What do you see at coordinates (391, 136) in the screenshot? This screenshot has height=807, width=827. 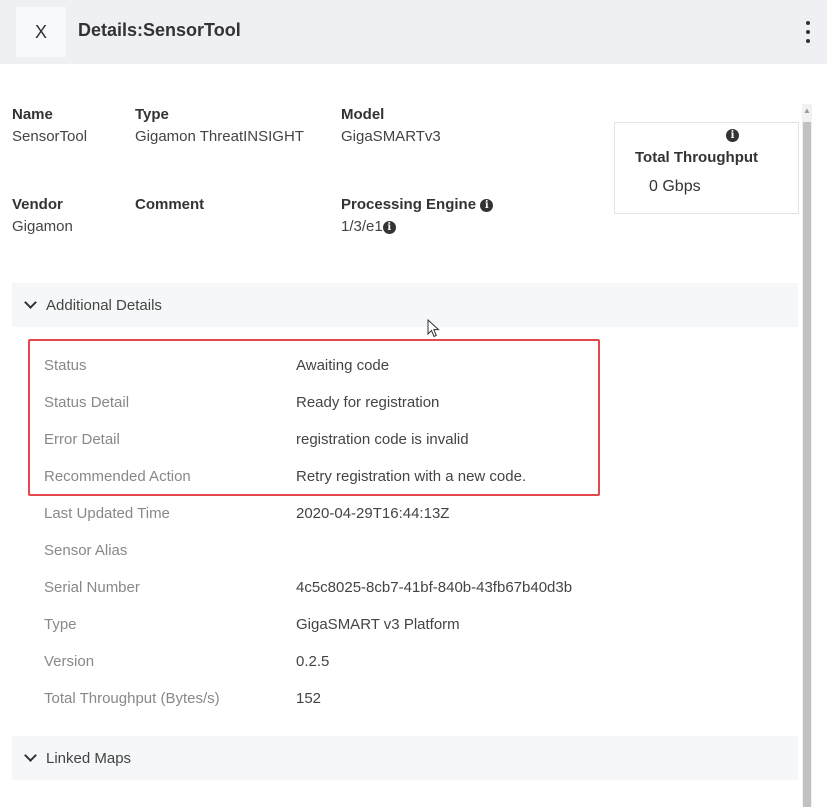 I see `field-model-value: GigaSMARTv3` at bounding box center [391, 136].